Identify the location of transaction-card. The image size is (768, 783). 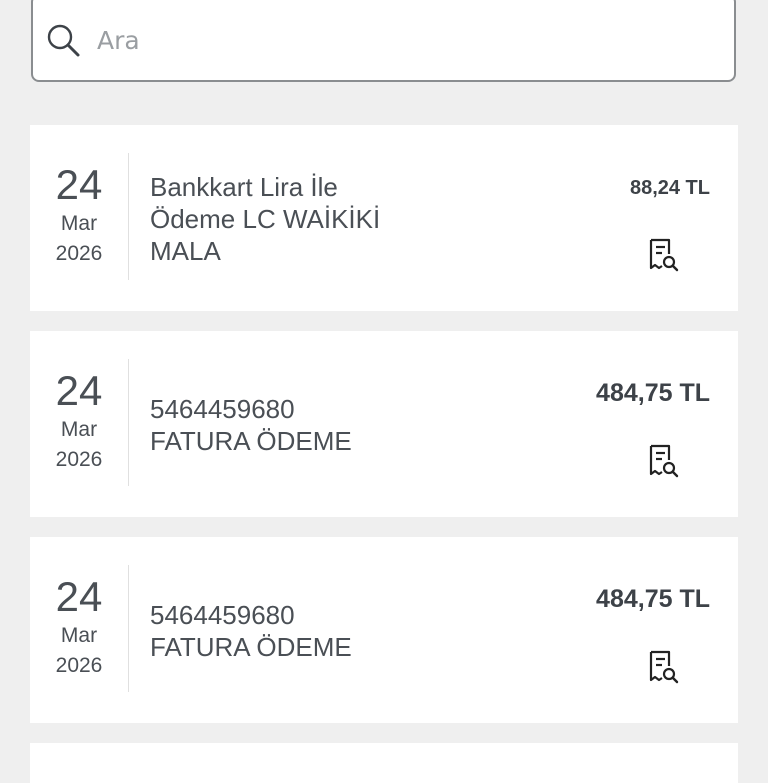
(384, 763).